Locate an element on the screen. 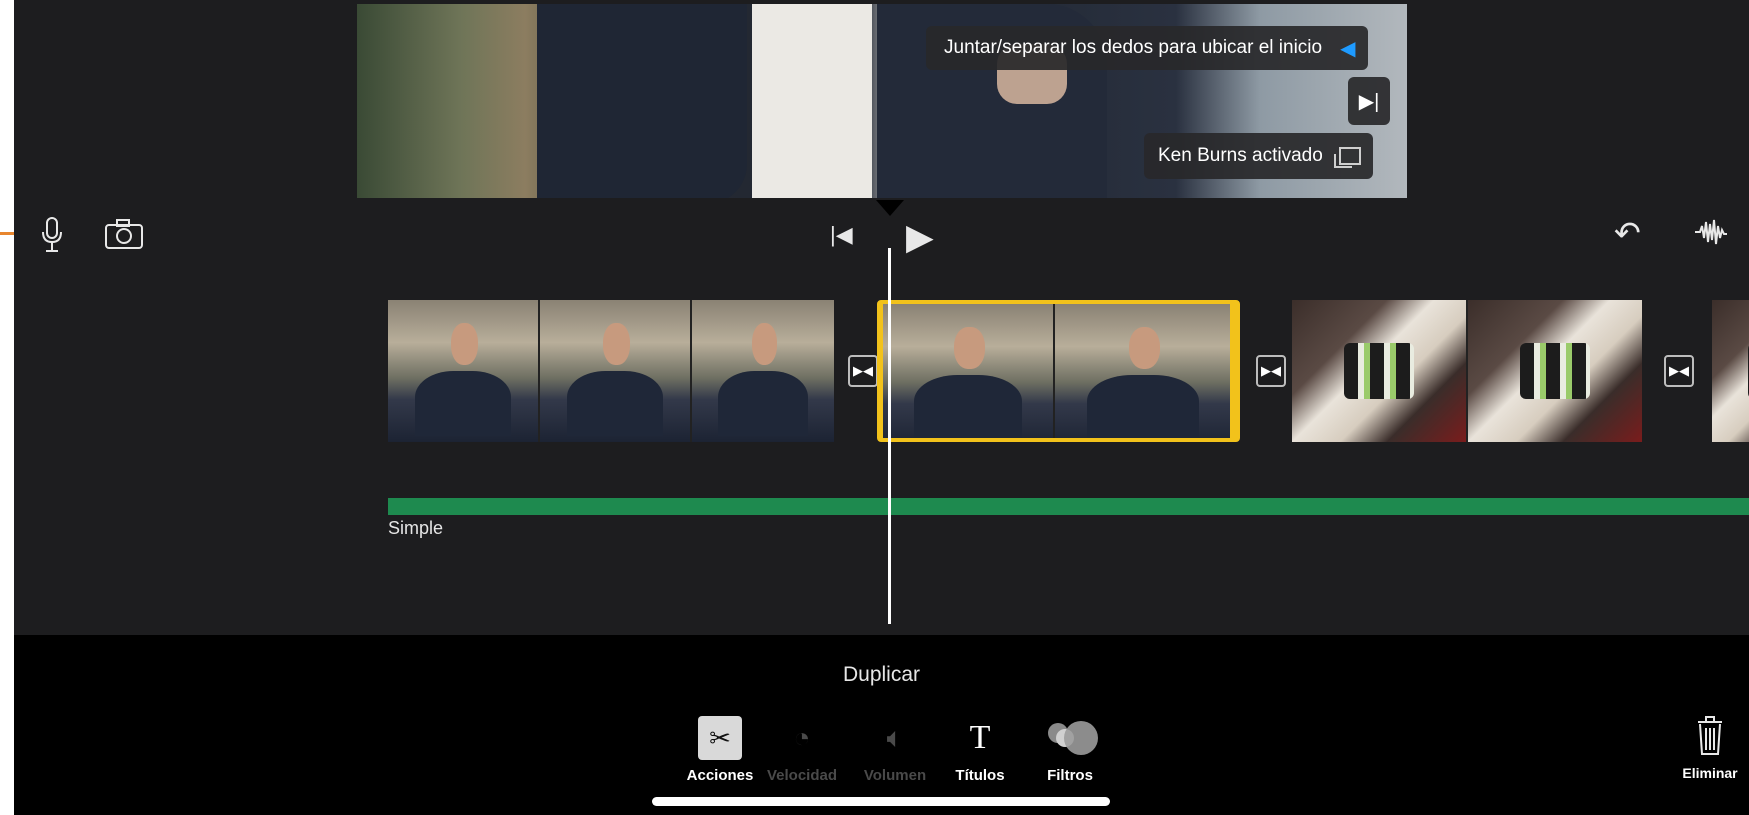 The width and height of the screenshot is (1749, 815). theme-music-label: Simple is located at coordinates (416, 528).